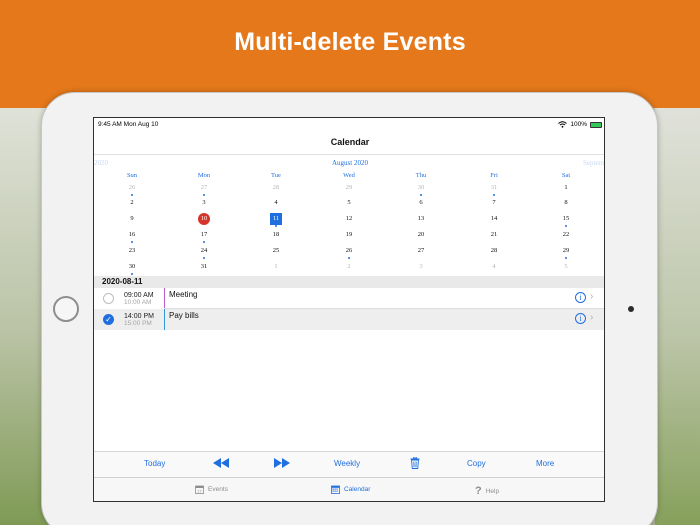 The width and height of the screenshot is (700, 525). Describe the element at coordinates (276, 175) in the screenshot. I see `weekday-label: Tue` at that location.